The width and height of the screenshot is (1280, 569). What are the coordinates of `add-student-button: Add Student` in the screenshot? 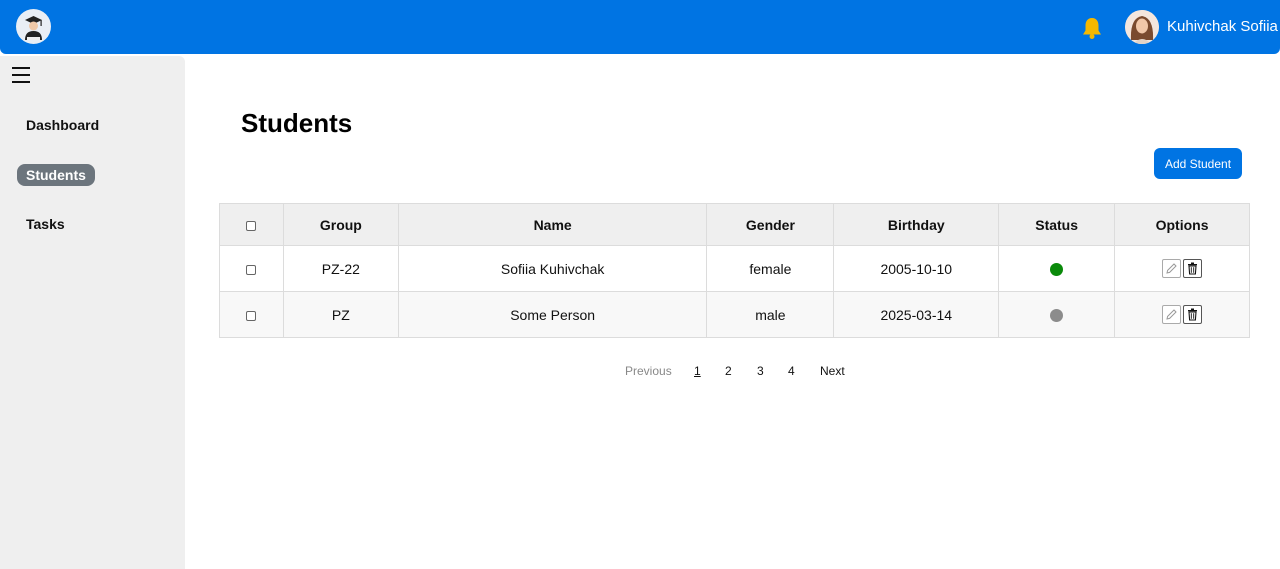 It's located at (1198, 163).